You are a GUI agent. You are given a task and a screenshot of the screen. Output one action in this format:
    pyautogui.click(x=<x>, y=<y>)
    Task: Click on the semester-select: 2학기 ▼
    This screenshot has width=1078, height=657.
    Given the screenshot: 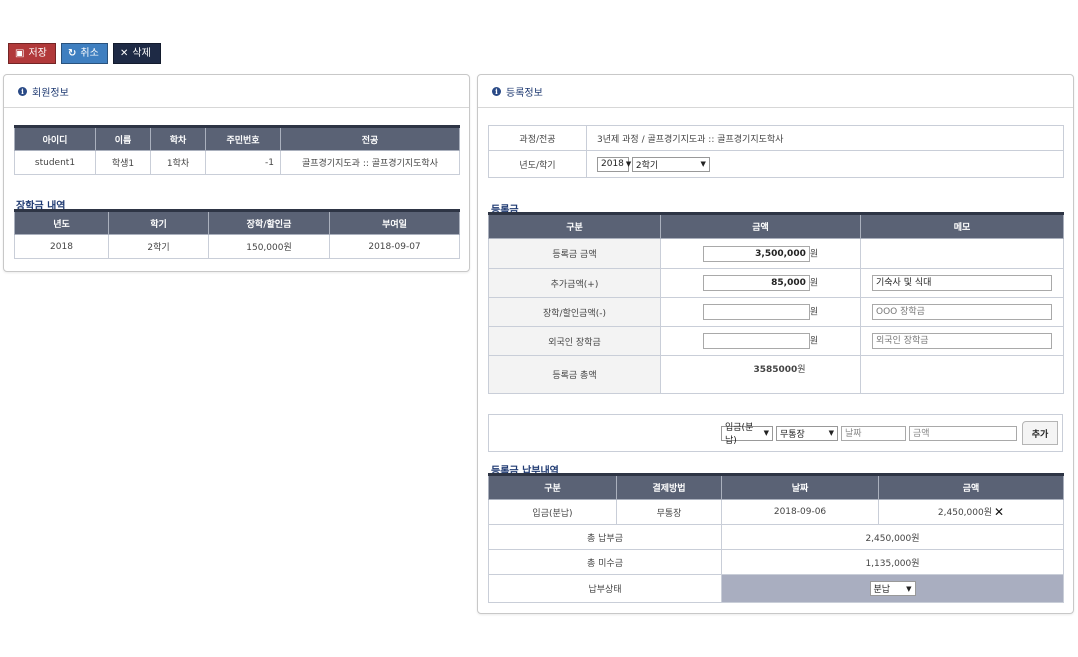 What is the action you would take?
    pyautogui.click(x=670, y=164)
    